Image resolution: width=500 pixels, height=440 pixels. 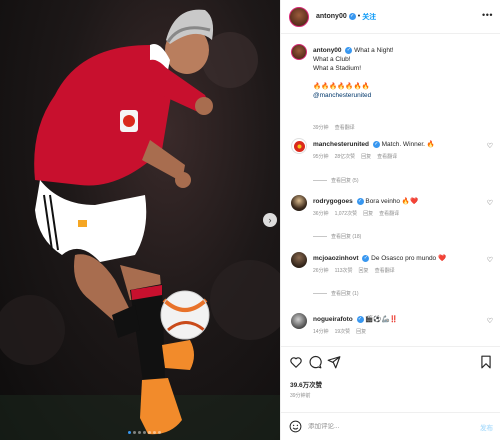 I want to click on comment-icon, so click(x=315, y=362).